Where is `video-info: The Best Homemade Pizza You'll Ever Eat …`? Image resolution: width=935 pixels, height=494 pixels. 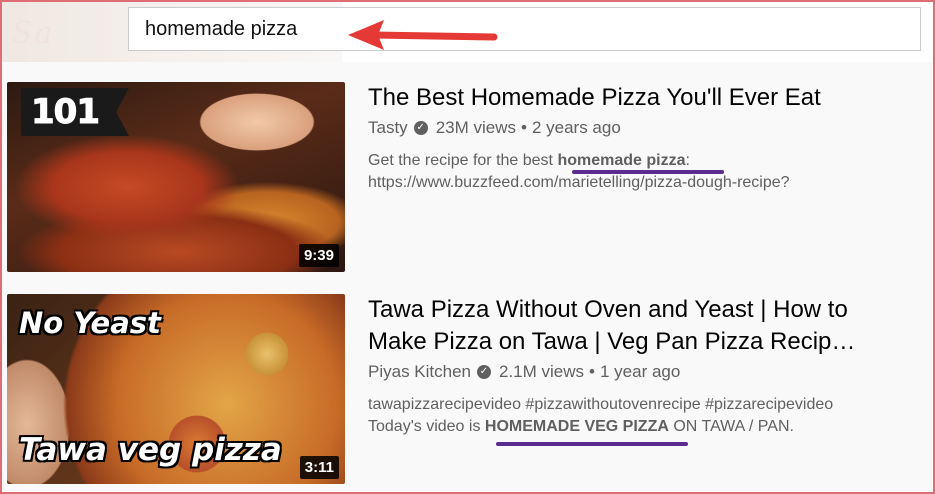 video-info: The Best Homemade Pizza You'll Ever Eat … is located at coordinates (638, 138).